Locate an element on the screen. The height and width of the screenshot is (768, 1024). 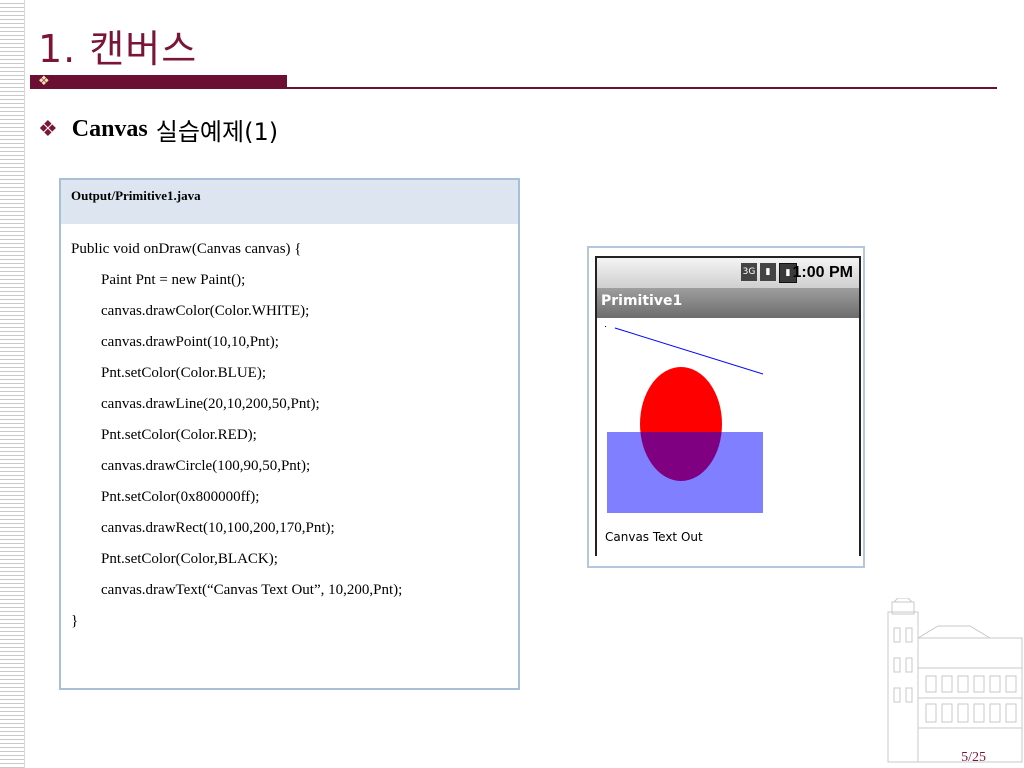
code-line: Pnt.setColor(Color.RED); is located at coordinates (179, 435).